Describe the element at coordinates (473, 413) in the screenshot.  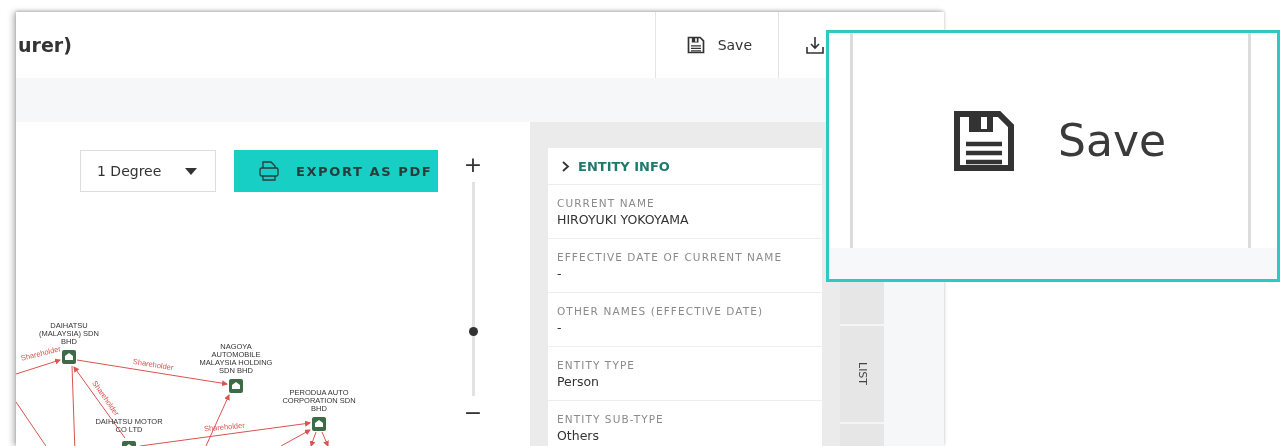
I see `zoom-out-button: −` at that location.